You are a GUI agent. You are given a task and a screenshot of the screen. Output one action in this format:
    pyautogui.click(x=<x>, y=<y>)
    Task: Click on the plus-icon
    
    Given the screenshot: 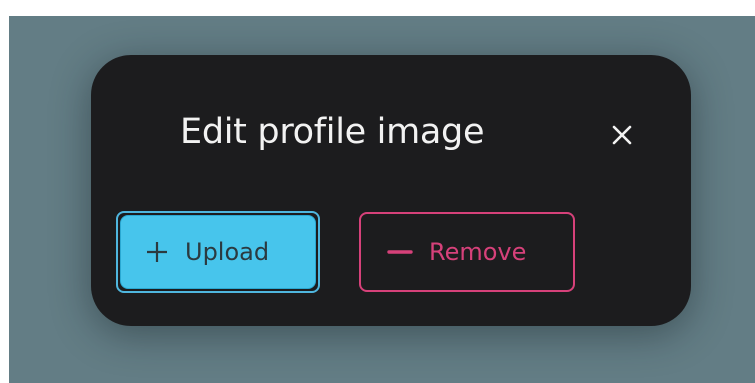 What is the action you would take?
    pyautogui.click(x=157, y=252)
    